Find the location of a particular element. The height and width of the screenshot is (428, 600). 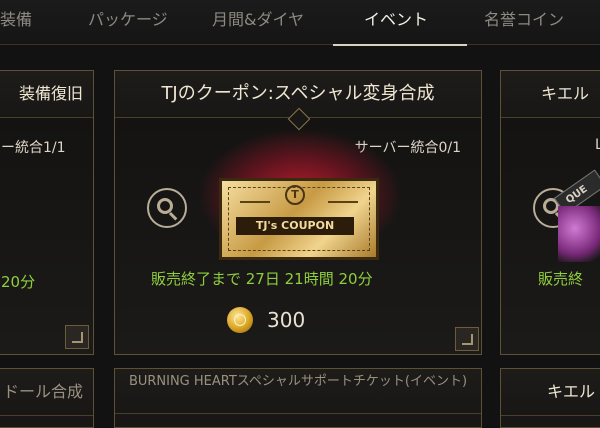

sale-countdown: 販売終 is located at coordinates (561, 279).